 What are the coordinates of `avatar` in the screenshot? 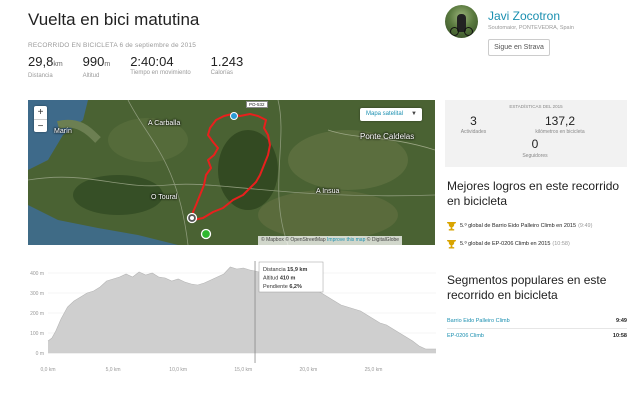 It's located at (461, 21).